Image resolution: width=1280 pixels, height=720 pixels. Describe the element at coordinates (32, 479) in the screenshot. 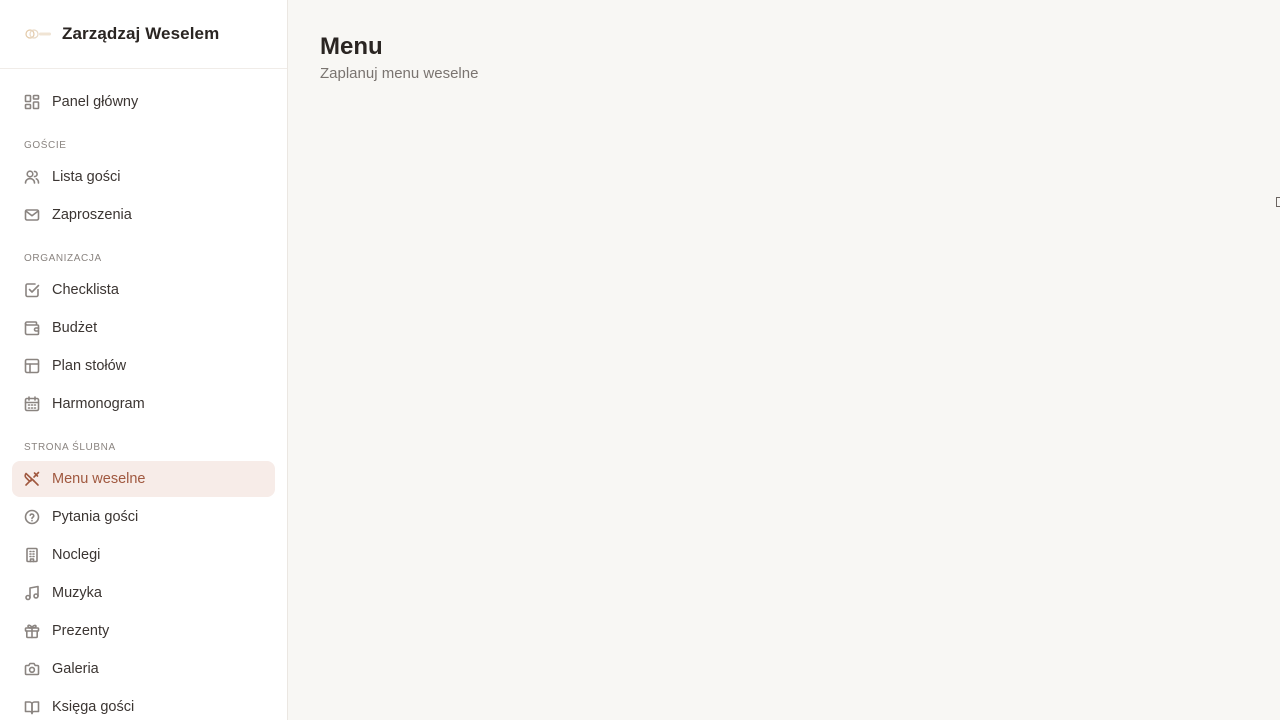

I see `utensils-crossed-icon` at that location.